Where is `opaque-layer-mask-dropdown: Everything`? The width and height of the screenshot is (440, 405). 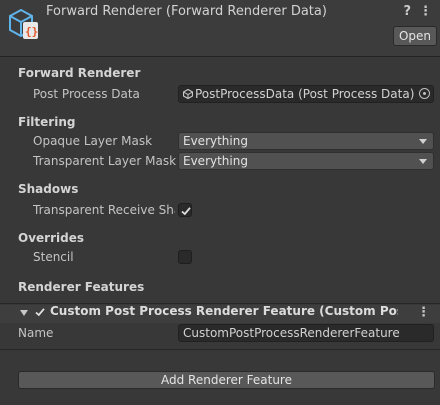
opaque-layer-mask-dropdown: Everything is located at coordinates (306, 141).